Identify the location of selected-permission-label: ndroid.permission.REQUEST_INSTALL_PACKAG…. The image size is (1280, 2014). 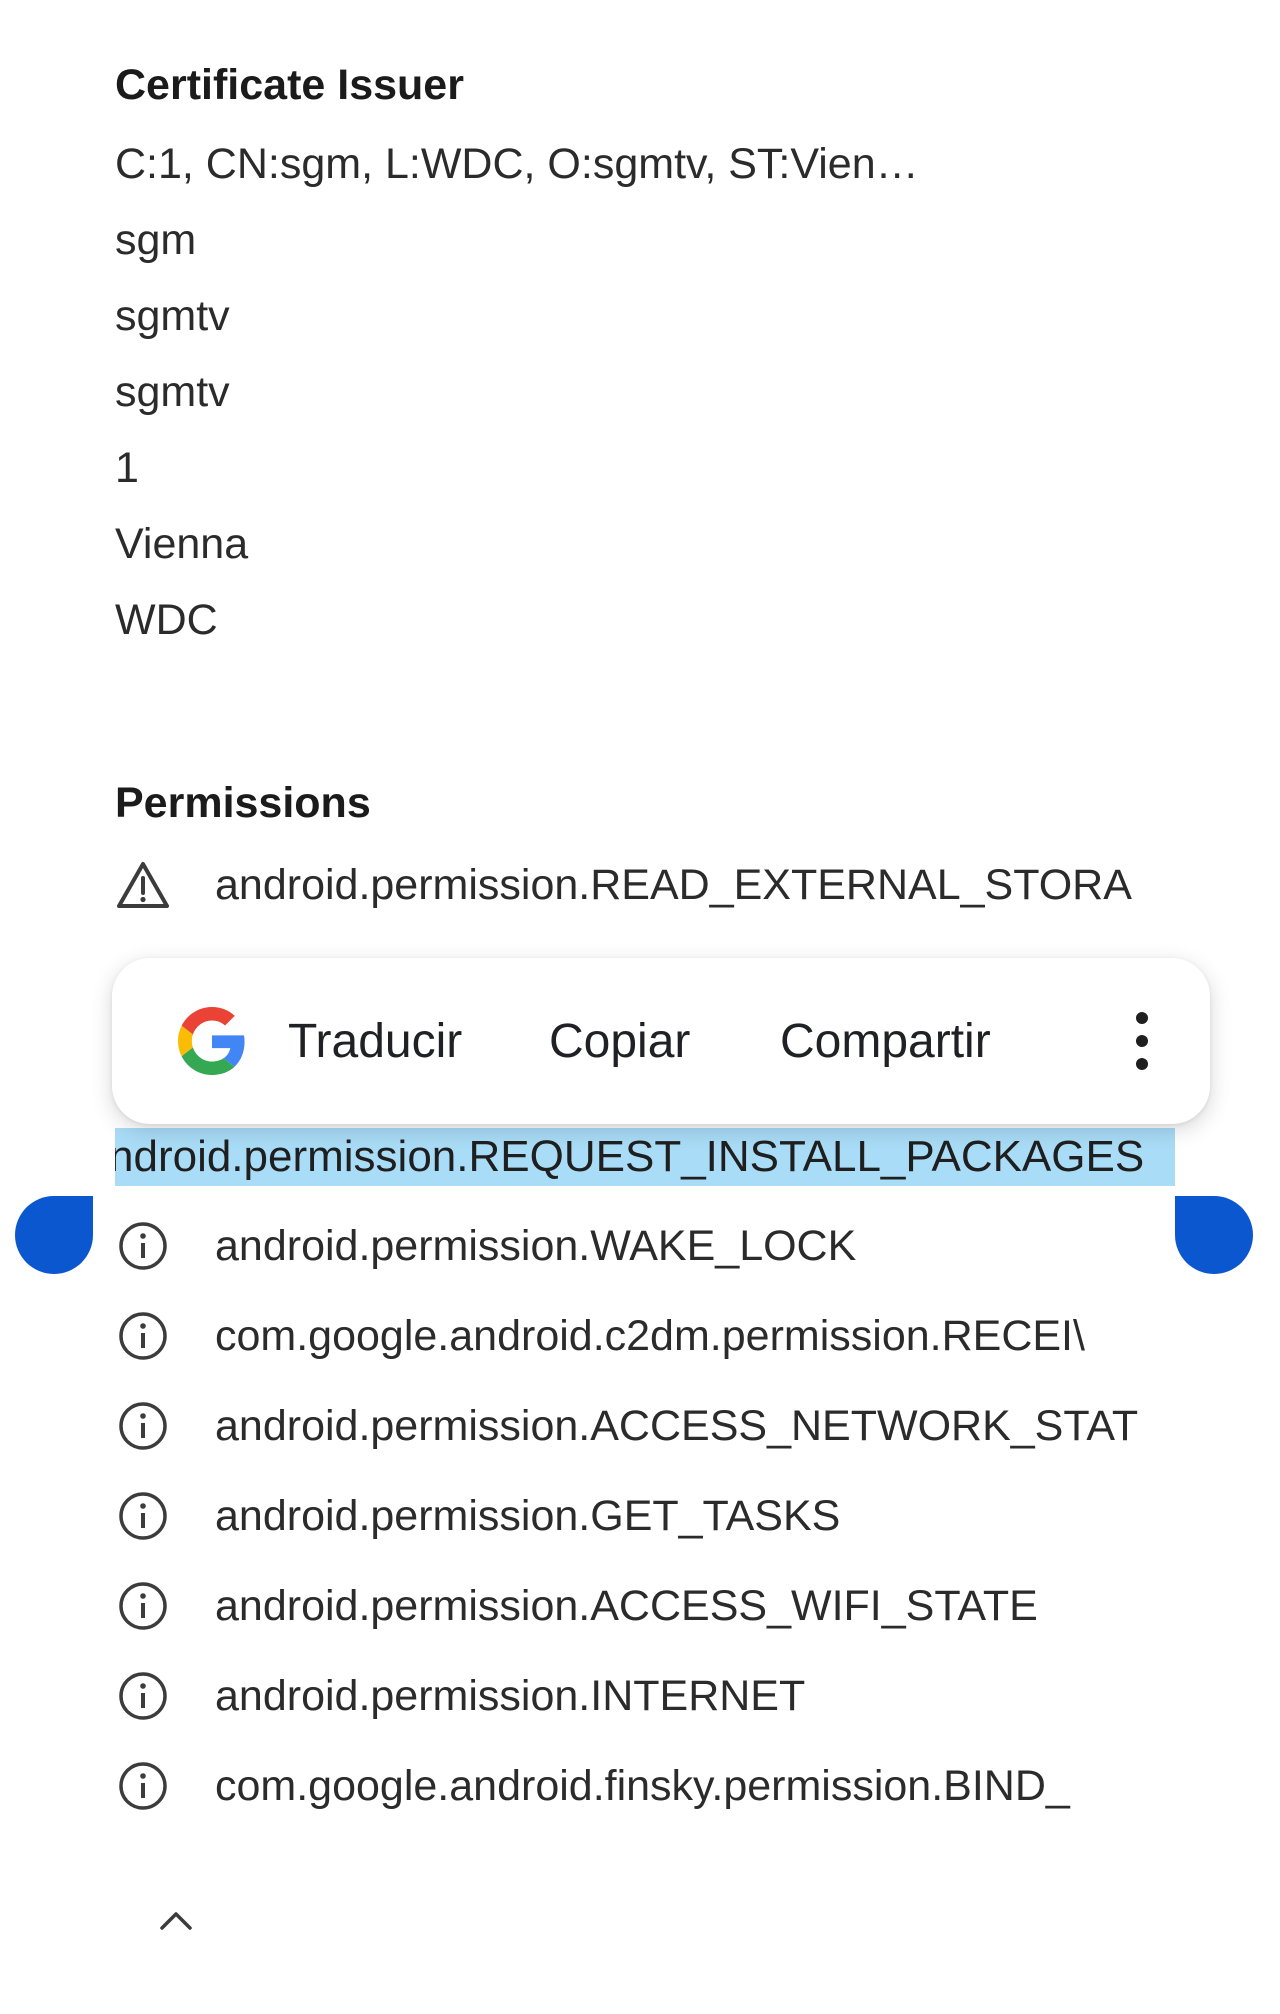
(630, 1156).